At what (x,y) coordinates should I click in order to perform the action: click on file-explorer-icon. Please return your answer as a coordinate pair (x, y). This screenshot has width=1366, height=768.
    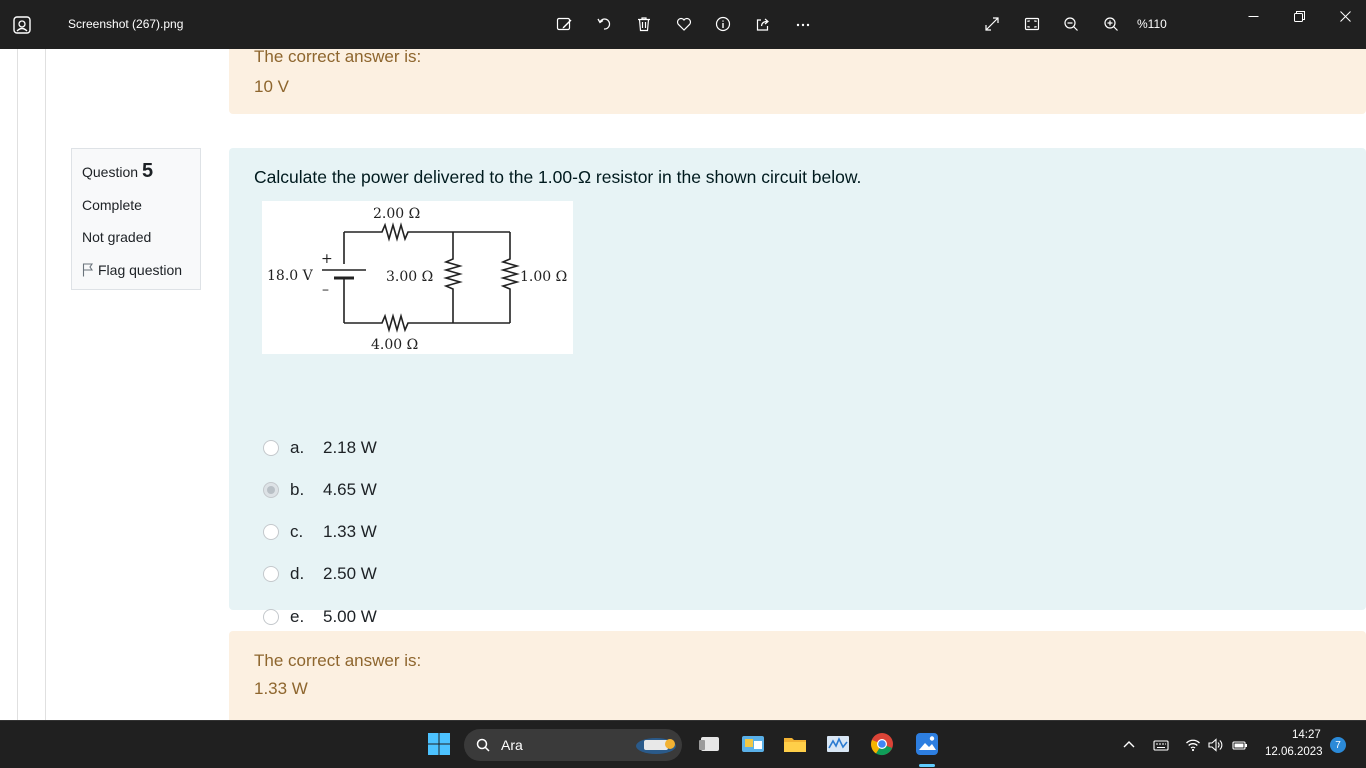
    Looking at the image, I should click on (795, 744).